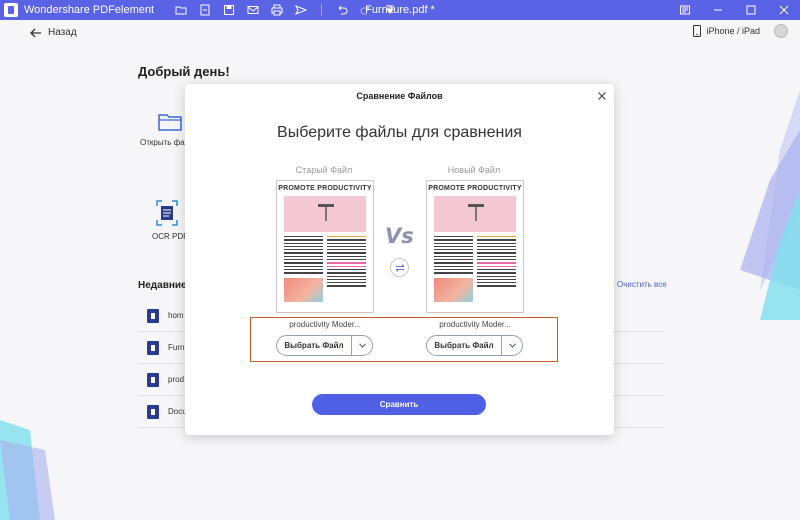  Describe the element at coordinates (62, 32) in the screenshot. I see `back-label: Назад` at that location.